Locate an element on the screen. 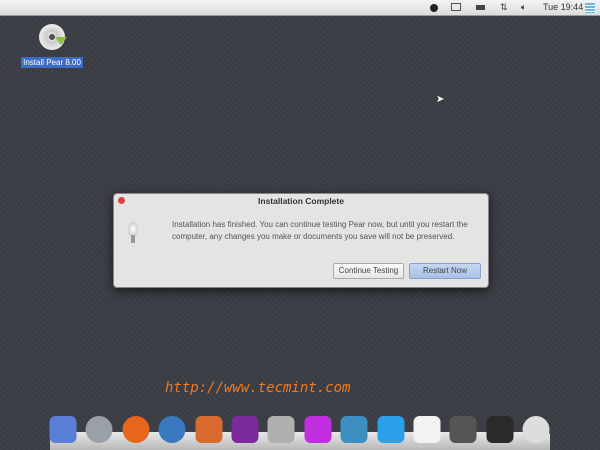  dock-contacts-icon is located at coordinates (281, 429).